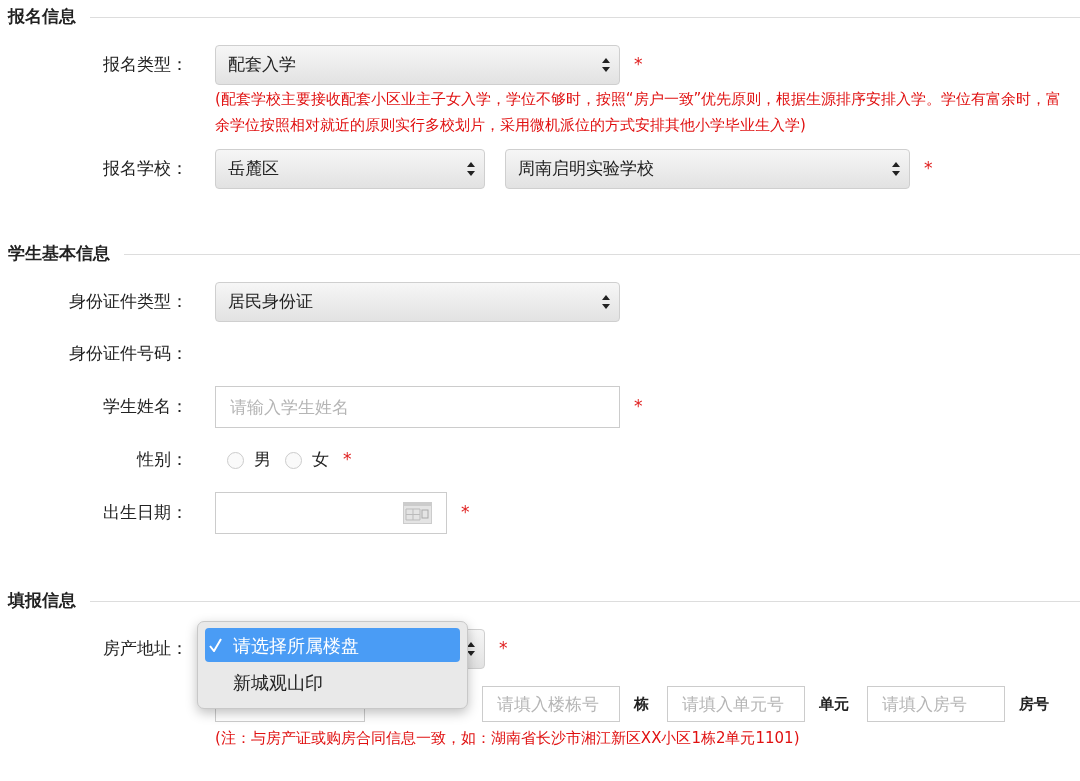  I want to click on field-label: 报名类型：, so click(145, 64).